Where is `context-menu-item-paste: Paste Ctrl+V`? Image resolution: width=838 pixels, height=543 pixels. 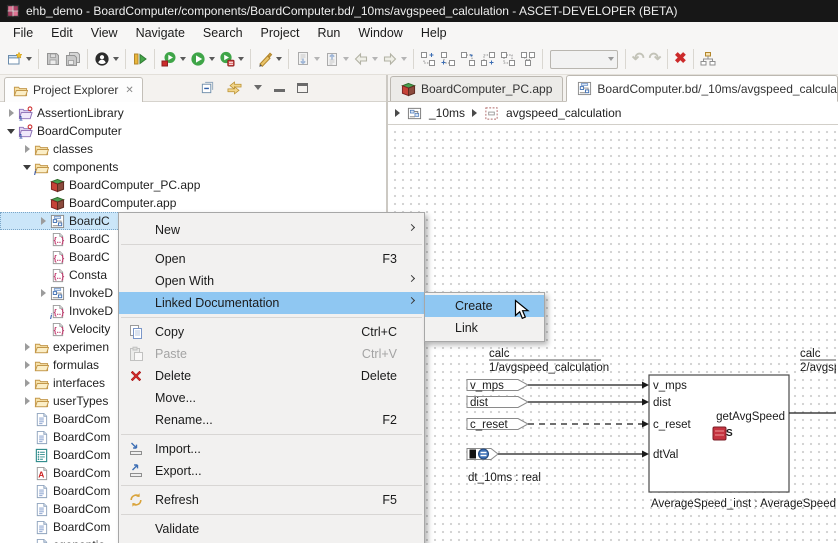 context-menu-item-paste: Paste Ctrl+V is located at coordinates (271, 354).